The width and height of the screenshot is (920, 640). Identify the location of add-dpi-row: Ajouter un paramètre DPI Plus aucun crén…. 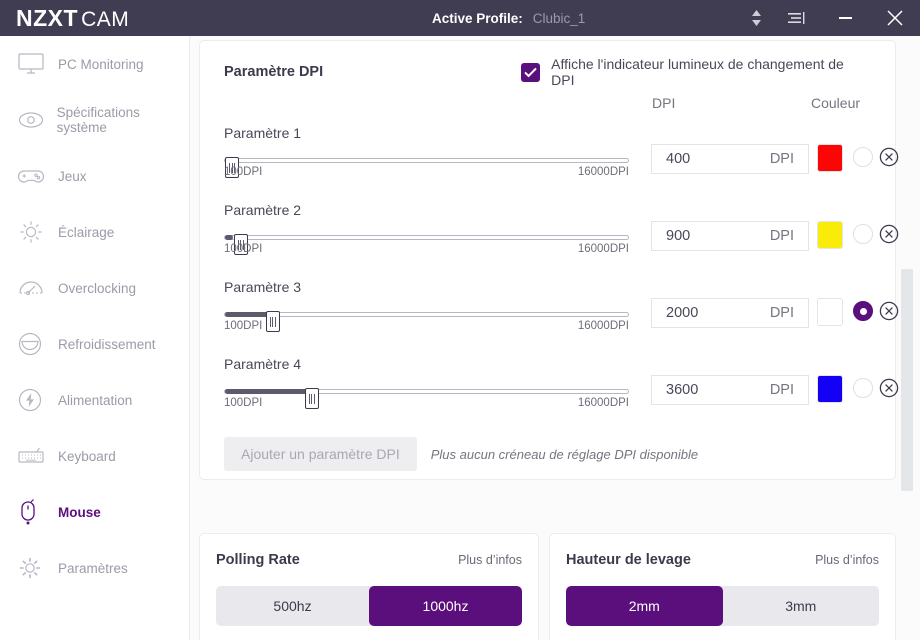
(461, 454).